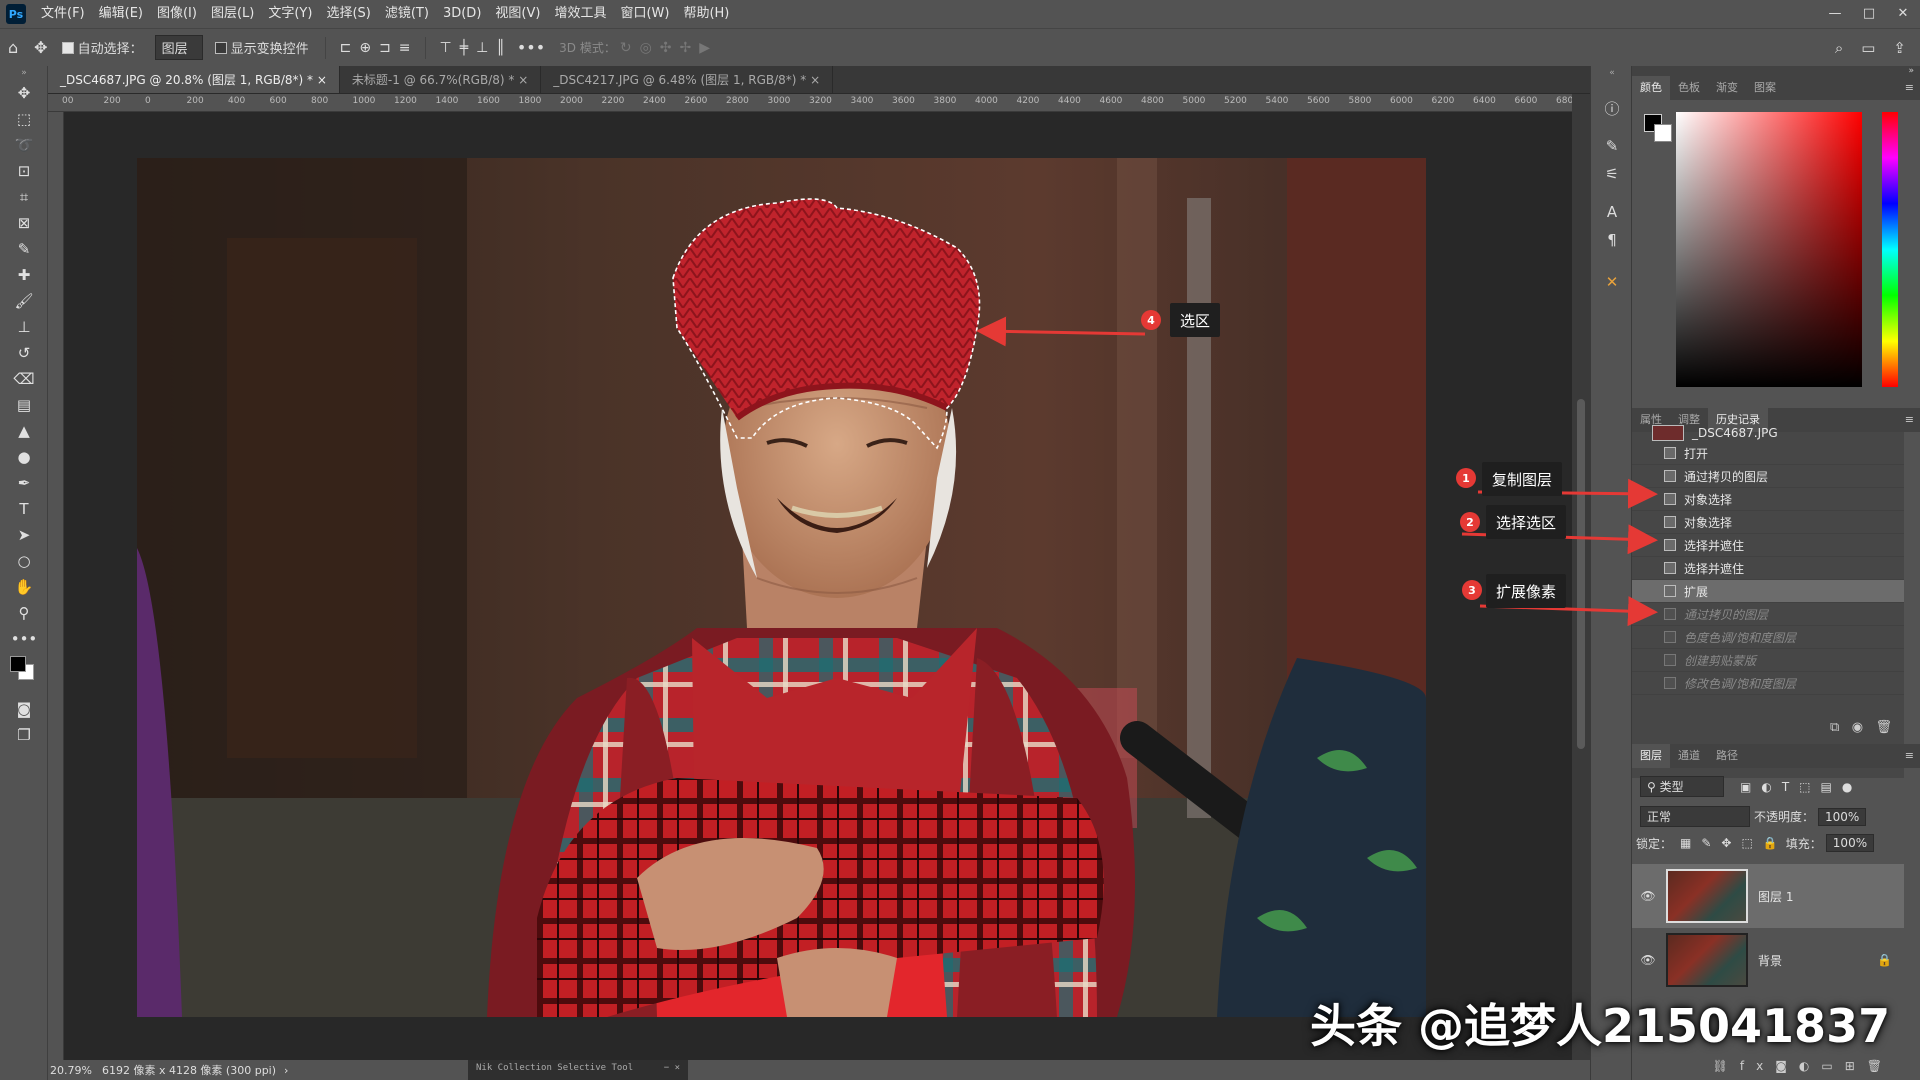 Image resolution: width=1920 pixels, height=1080 pixels. I want to click on align-center-icon: ⊕, so click(365, 48).